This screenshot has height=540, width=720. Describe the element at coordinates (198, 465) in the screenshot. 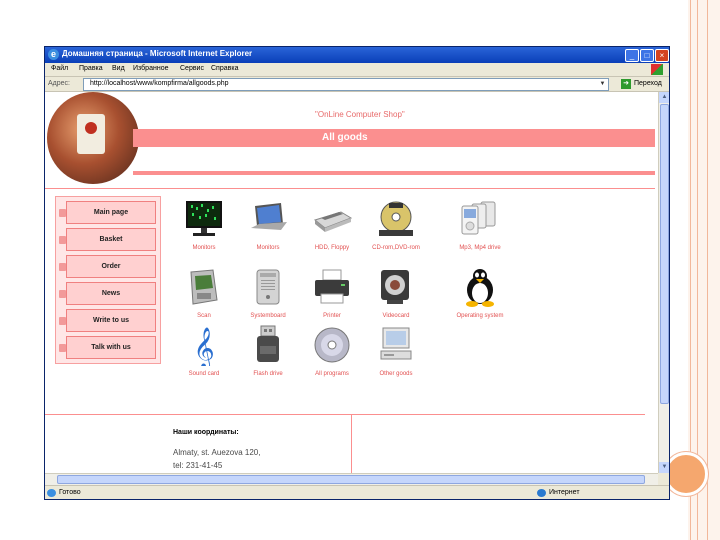

I see `footer-phone: tel: 231-41-45` at that location.